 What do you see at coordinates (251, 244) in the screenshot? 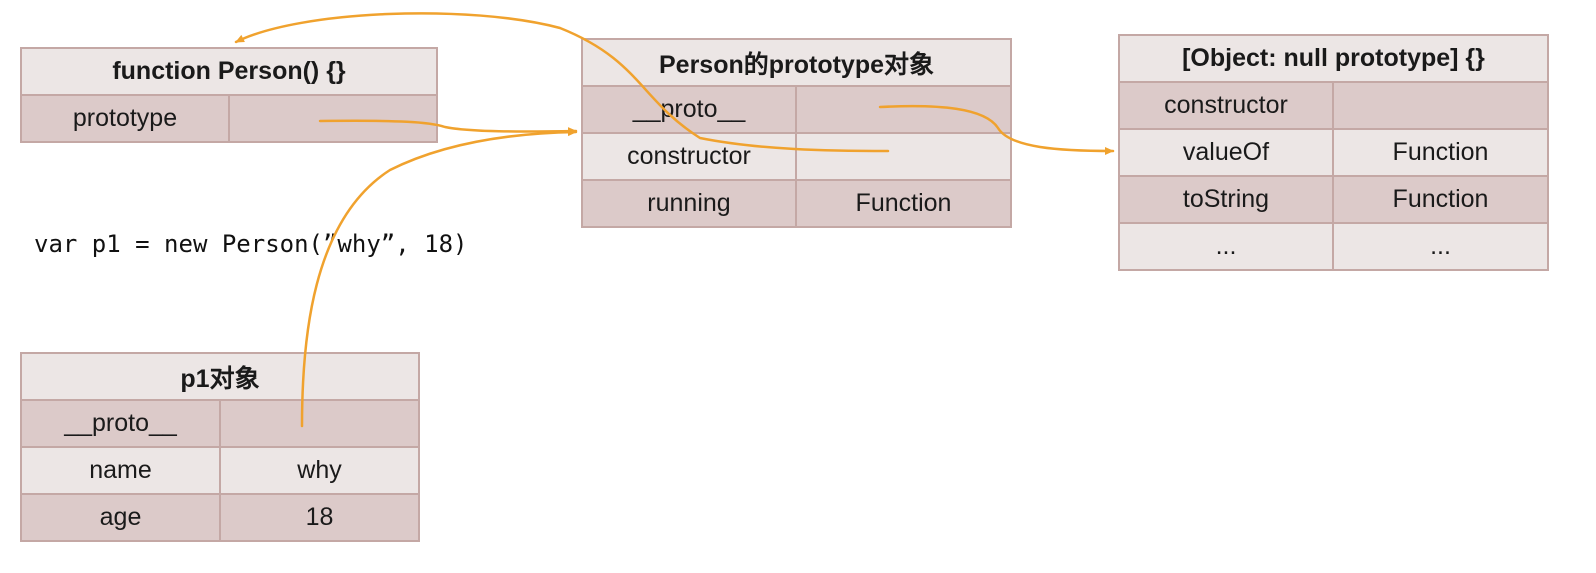
I see `code-line: var p1 = new Person(”why”, 18)` at bounding box center [251, 244].